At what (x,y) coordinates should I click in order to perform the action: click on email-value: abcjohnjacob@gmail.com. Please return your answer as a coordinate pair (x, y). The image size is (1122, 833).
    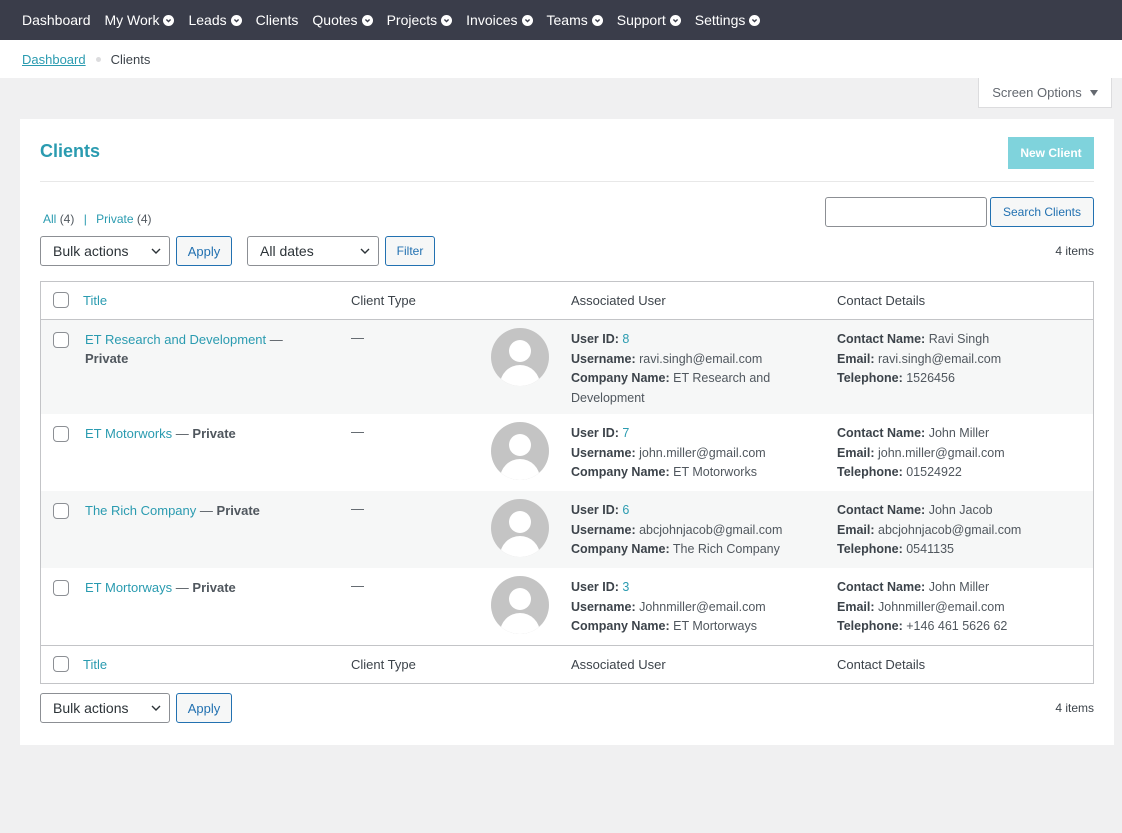
    Looking at the image, I should click on (950, 529).